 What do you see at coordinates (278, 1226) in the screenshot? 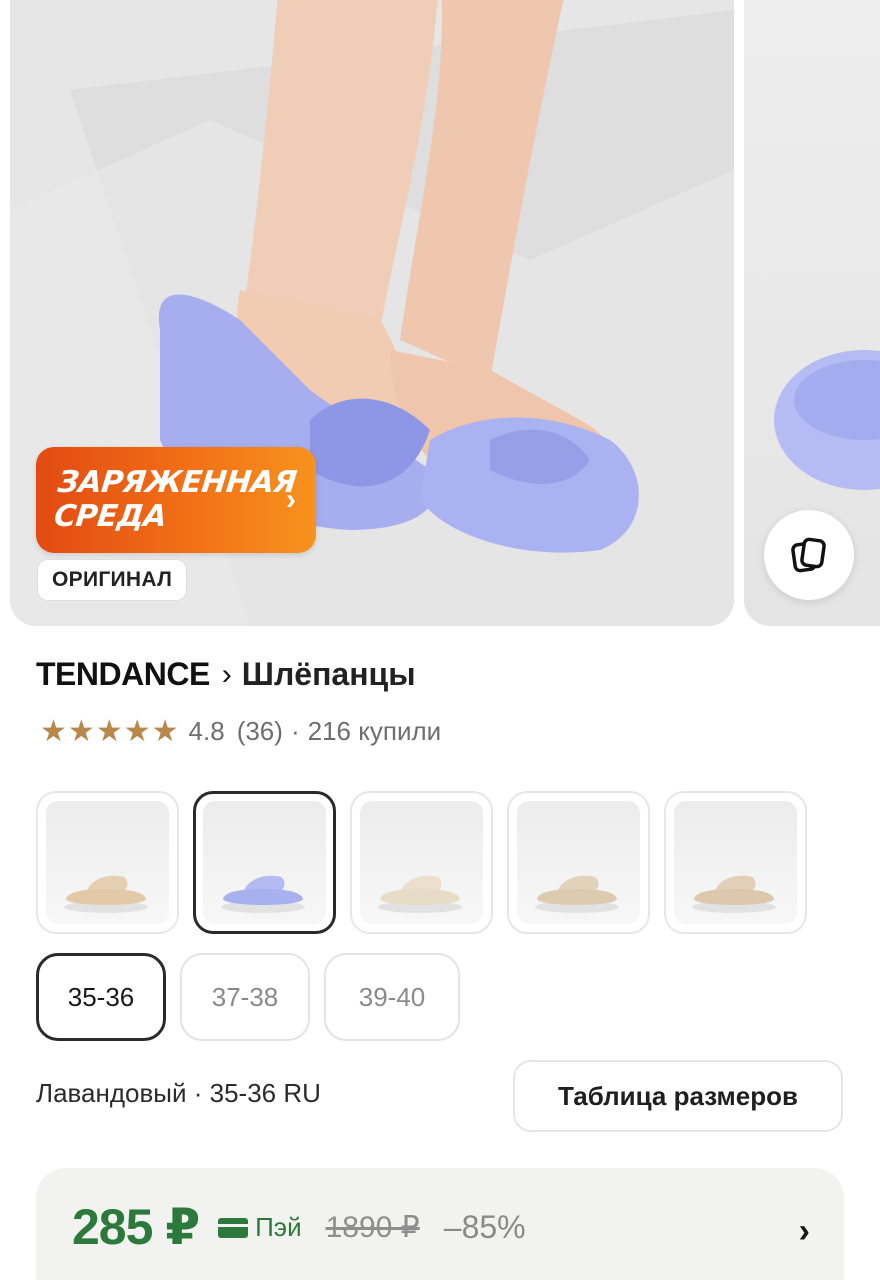
I see `pay-label: Пэй` at bounding box center [278, 1226].